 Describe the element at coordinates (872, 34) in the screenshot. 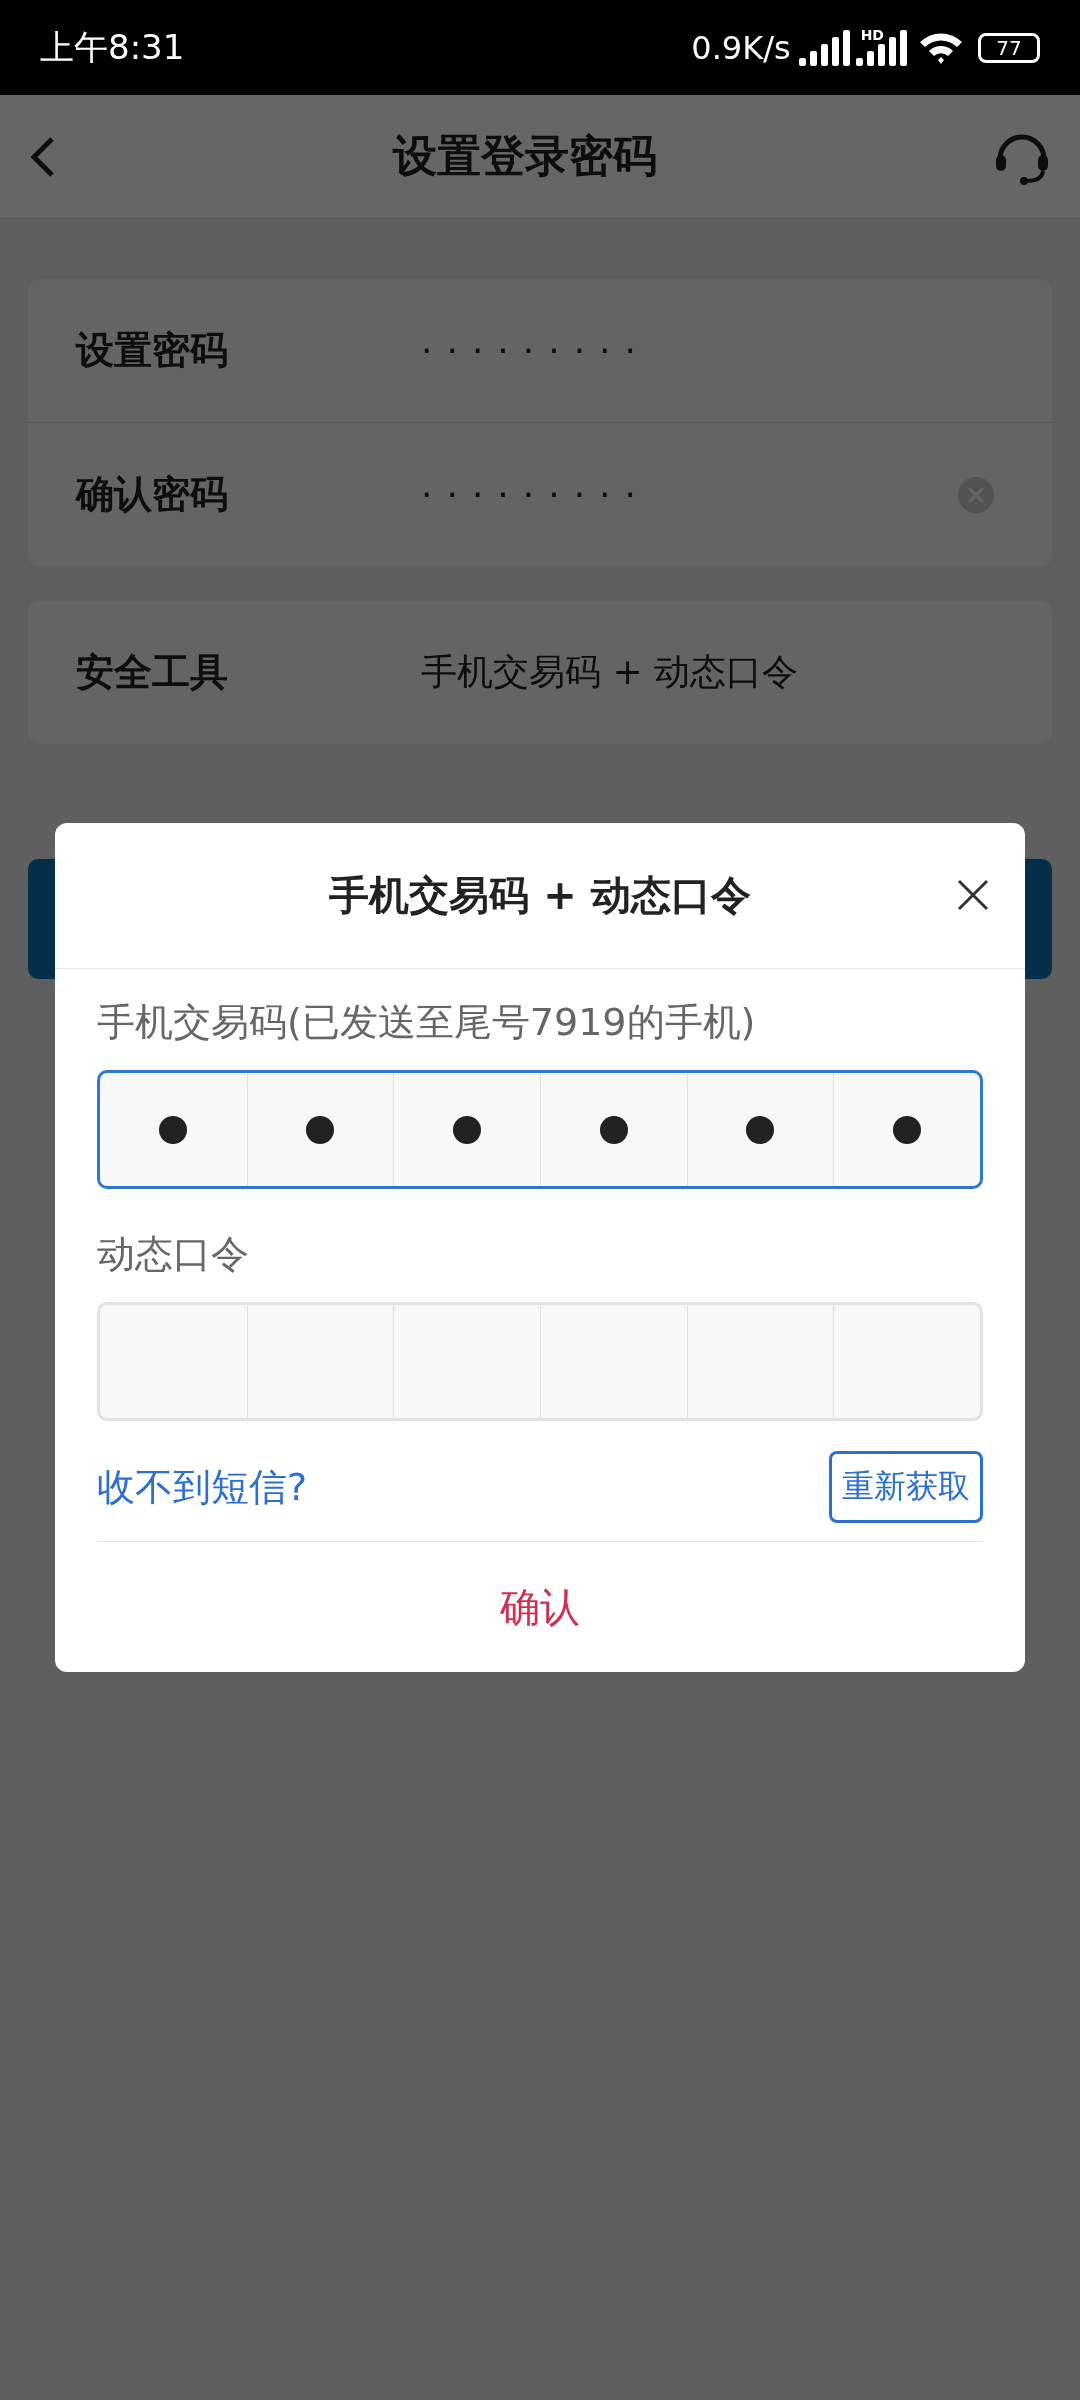

I see `network-type-label: HD` at that location.